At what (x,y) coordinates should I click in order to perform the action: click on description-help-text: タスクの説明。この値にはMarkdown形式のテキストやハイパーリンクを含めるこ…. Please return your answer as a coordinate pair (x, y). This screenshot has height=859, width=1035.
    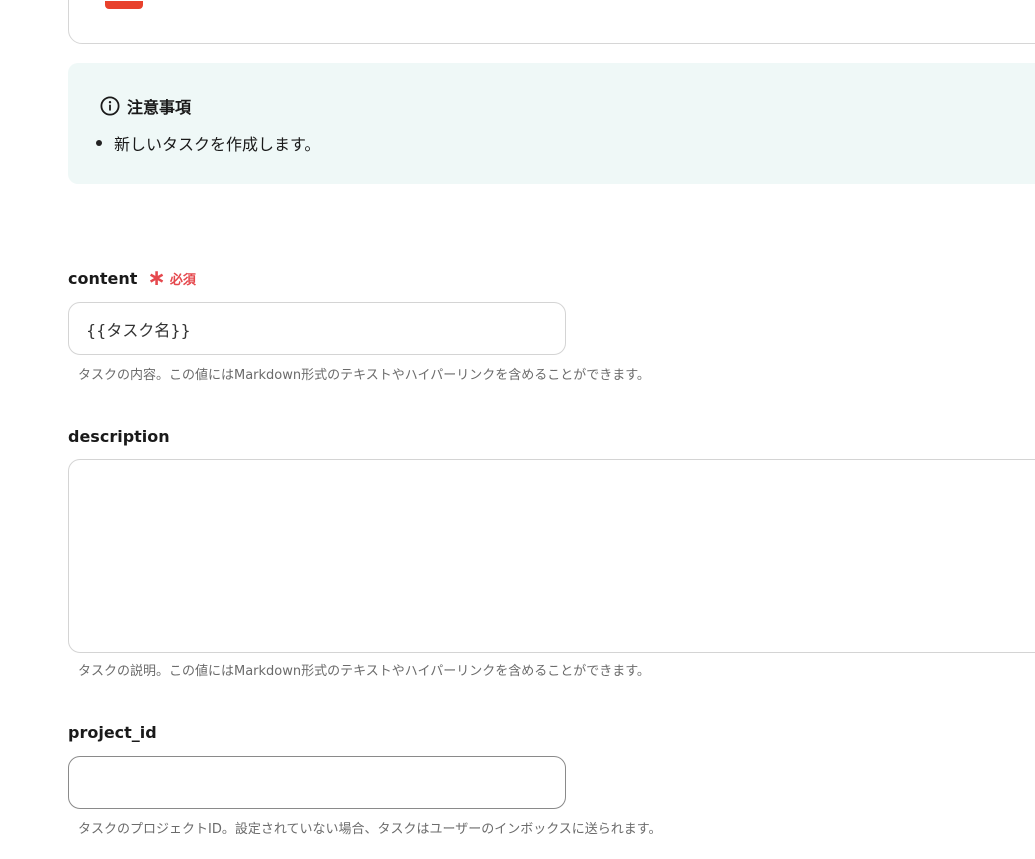
    Looking at the image, I should click on (364, 671).